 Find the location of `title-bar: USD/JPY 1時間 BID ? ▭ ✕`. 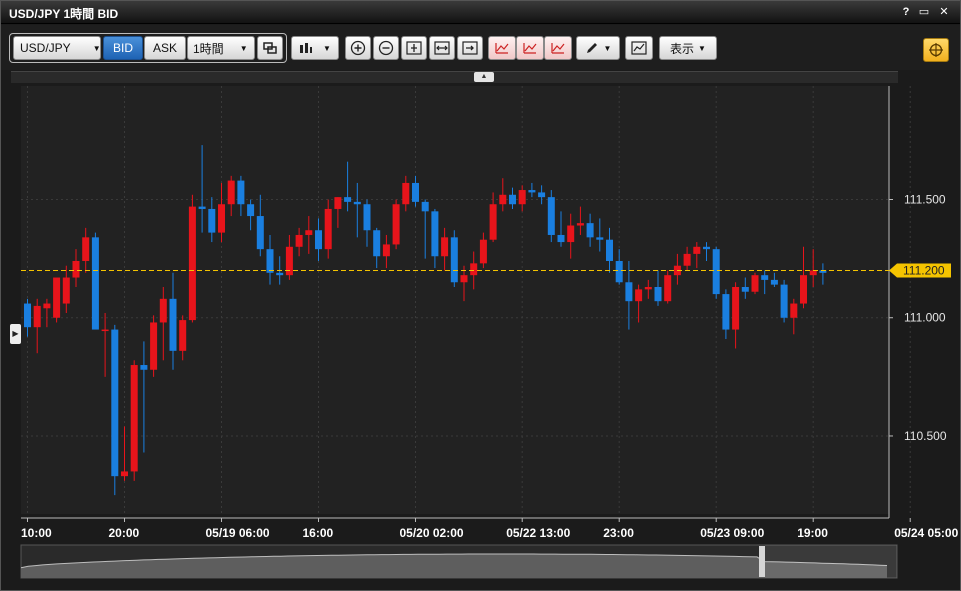

title-bar: USD/JPY 1時間 BID ? ▭ ✕ is located at coordinates (480, 12).